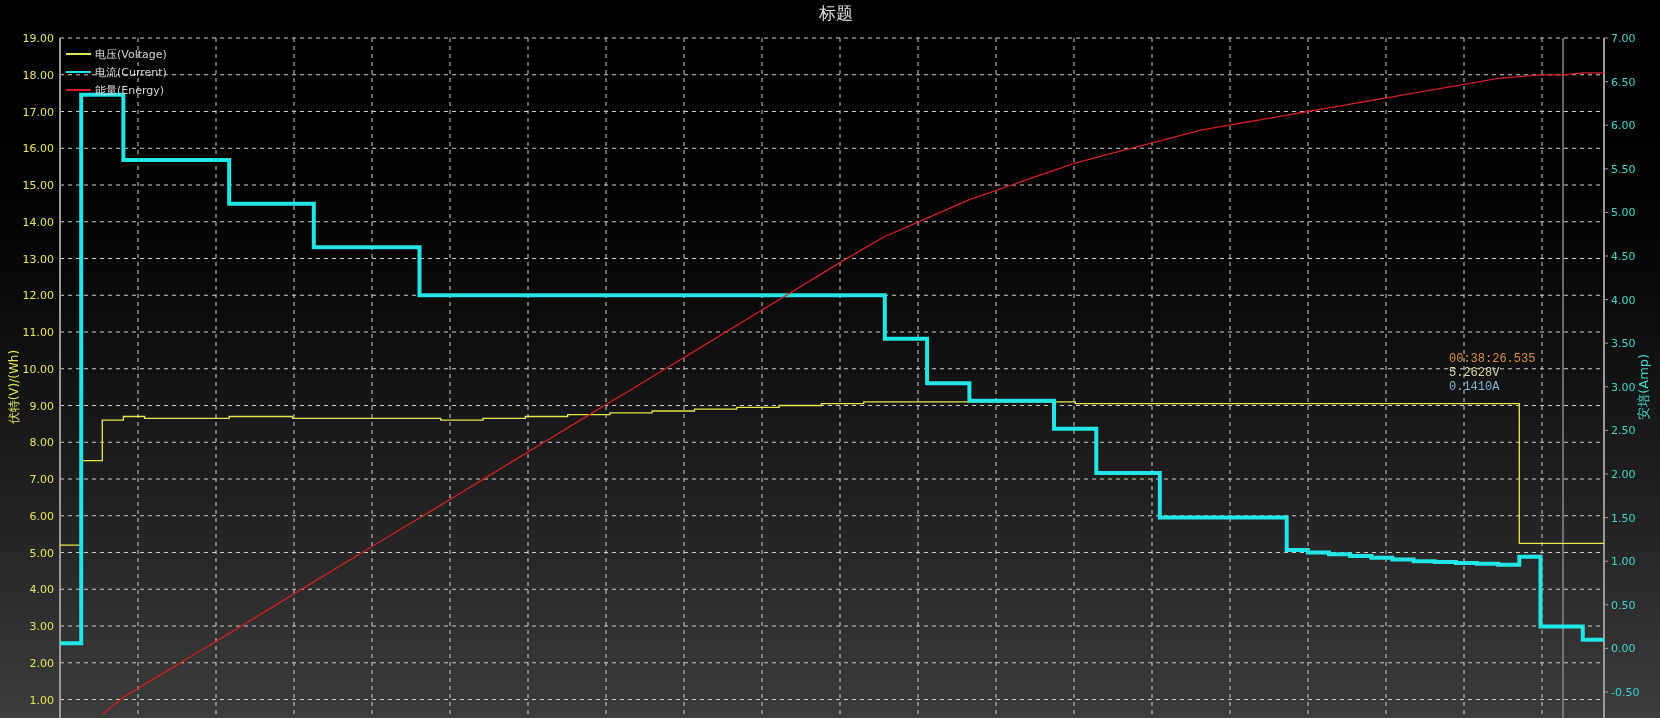  I want to click on axis-tick-label: 0.00, so click(1623, 649).